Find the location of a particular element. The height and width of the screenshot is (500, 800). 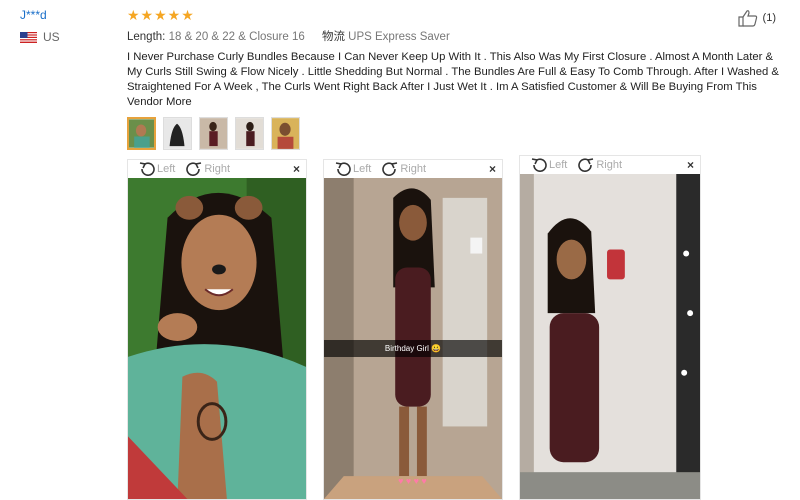

logistics-value: UPS Express Saver is located at coordinates (399, 37).